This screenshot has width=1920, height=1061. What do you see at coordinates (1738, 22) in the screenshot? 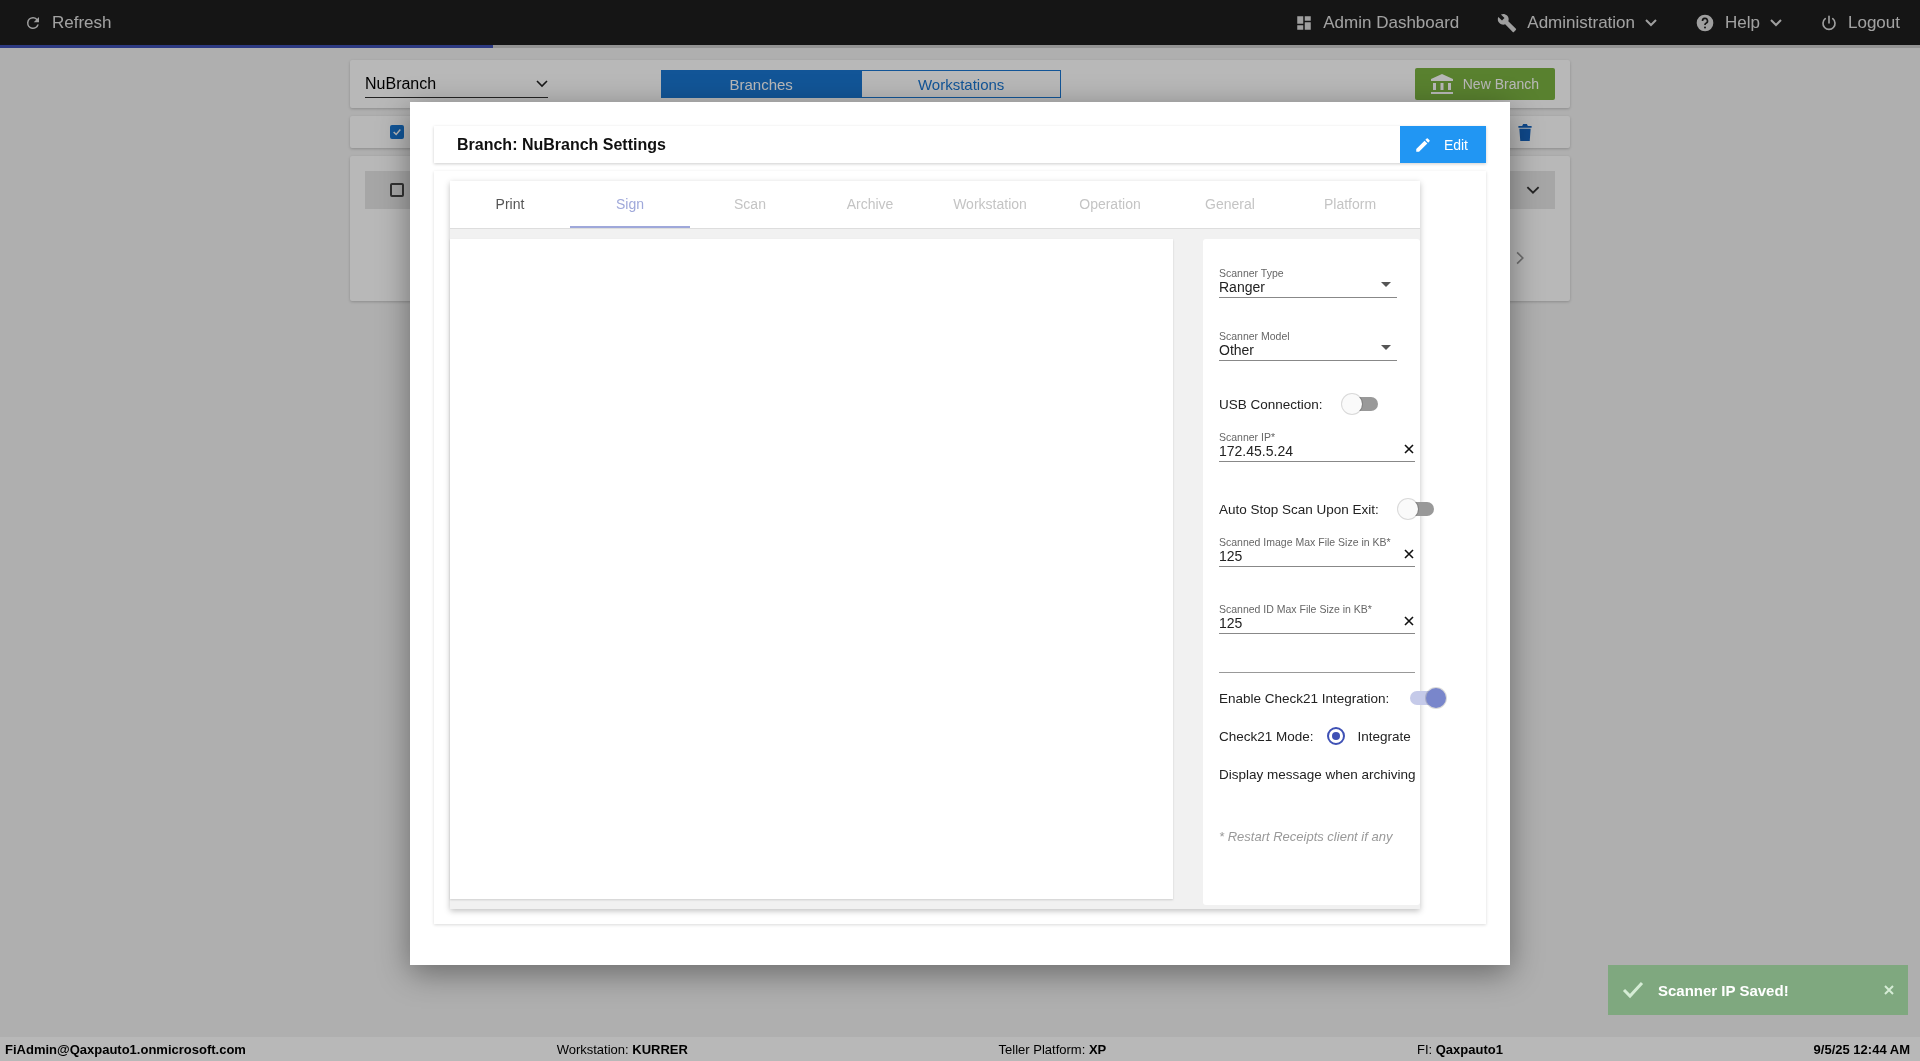
I see `nav-link: Help` at bounding box center [1738, 22].